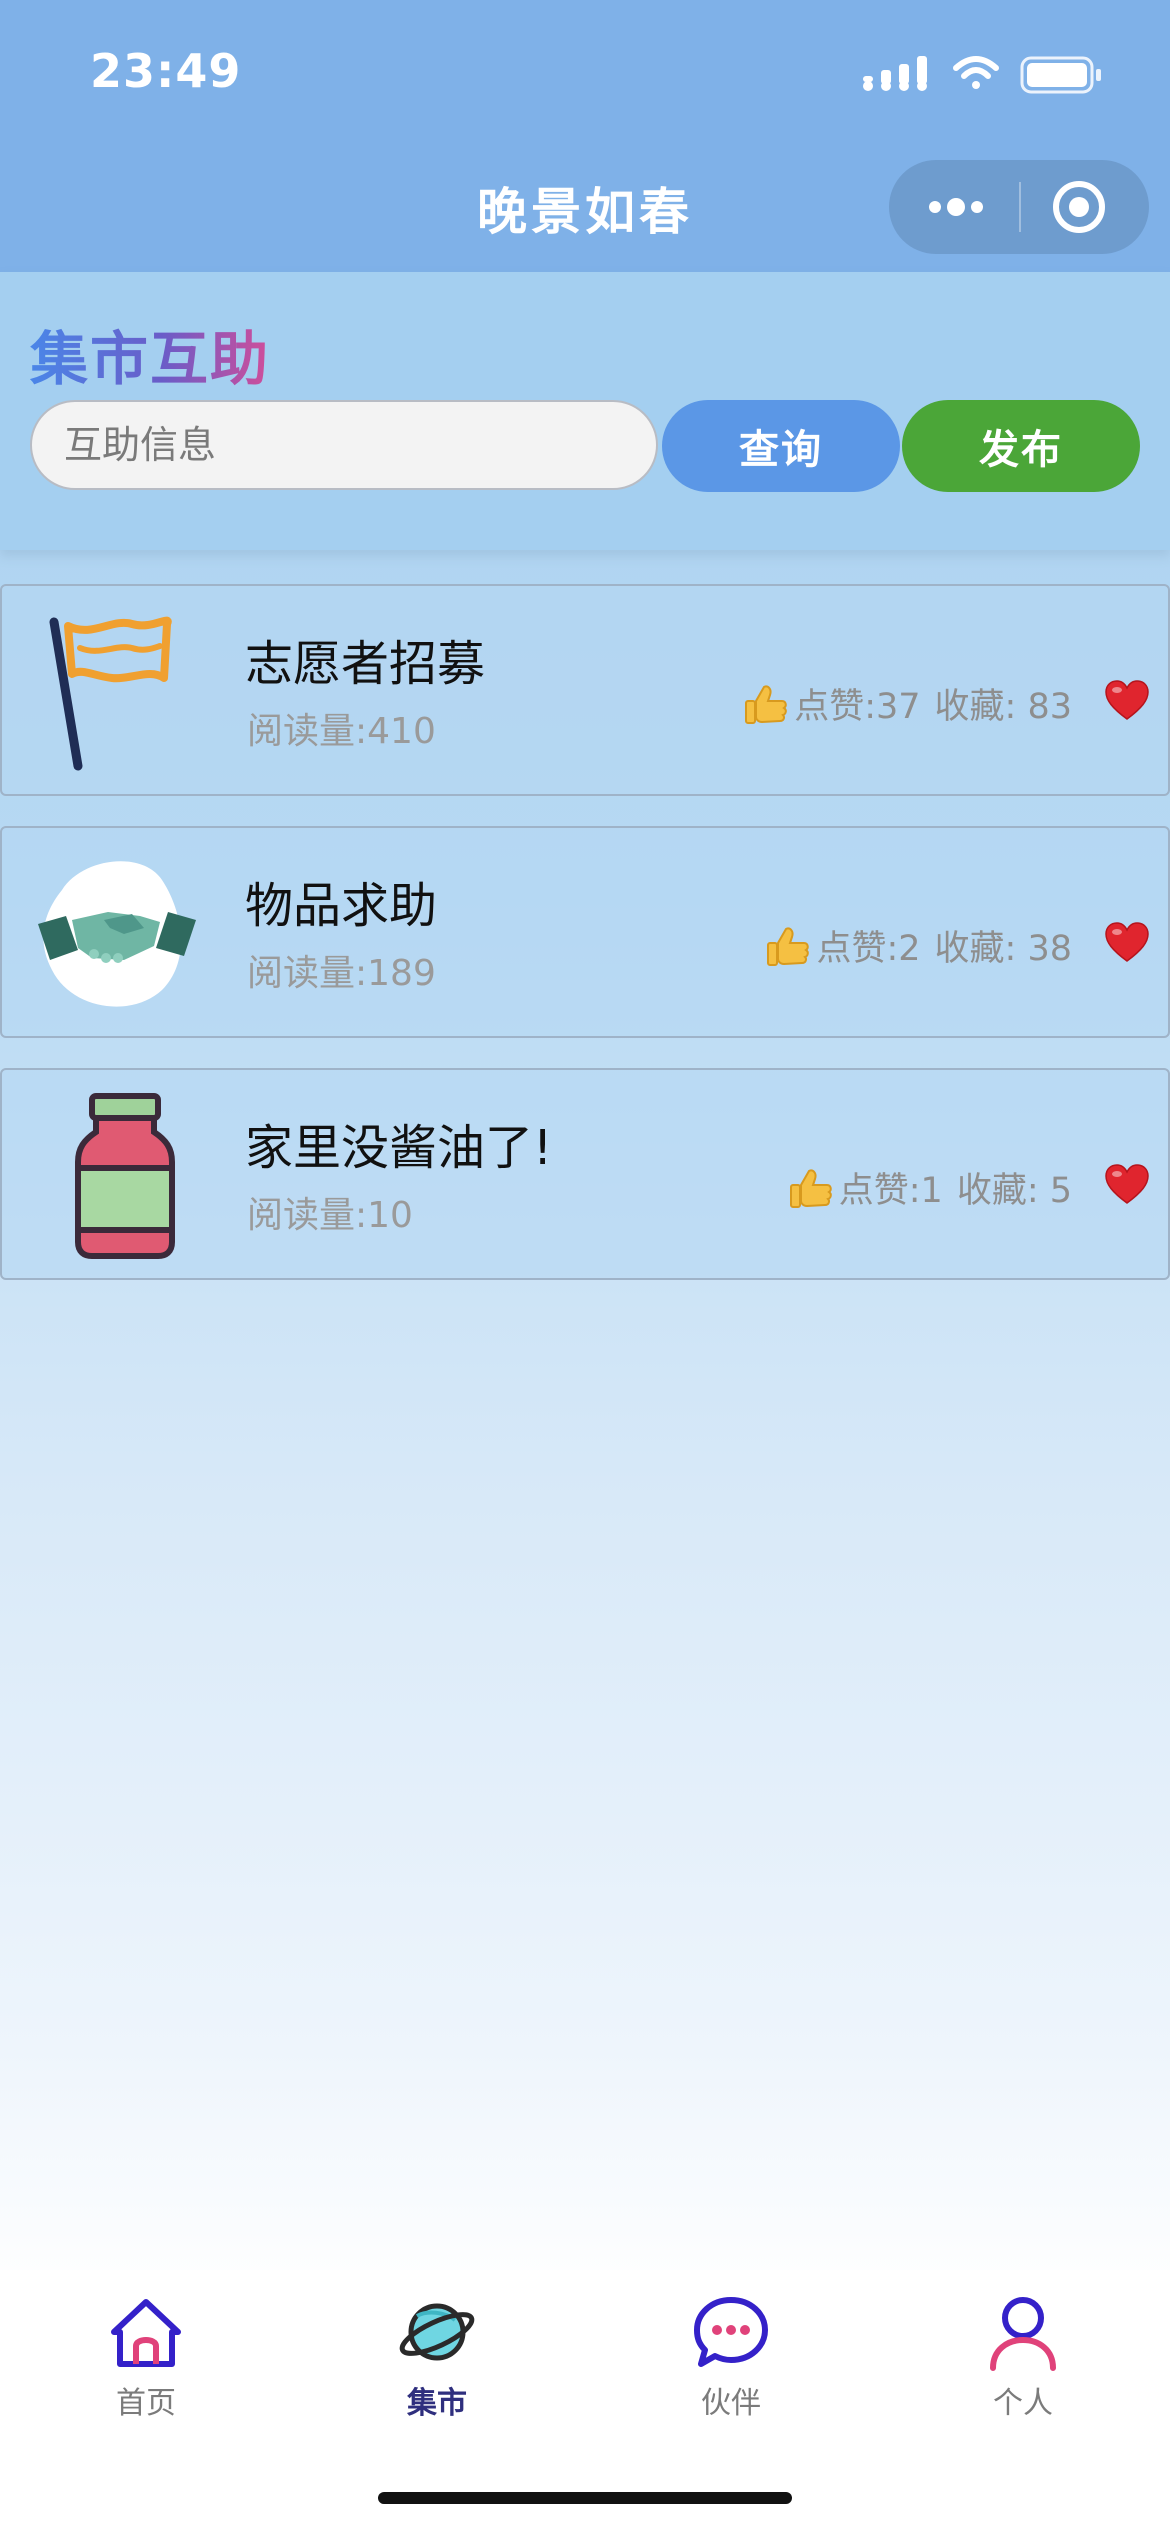 The width and height of the screenshot is (1170, 2532). Describe the element at coordinates (585, 690) in the screenshot. I see `list-item: 志愿者招募 阅读量:410 点赞:37 收藏: 83` at that location.